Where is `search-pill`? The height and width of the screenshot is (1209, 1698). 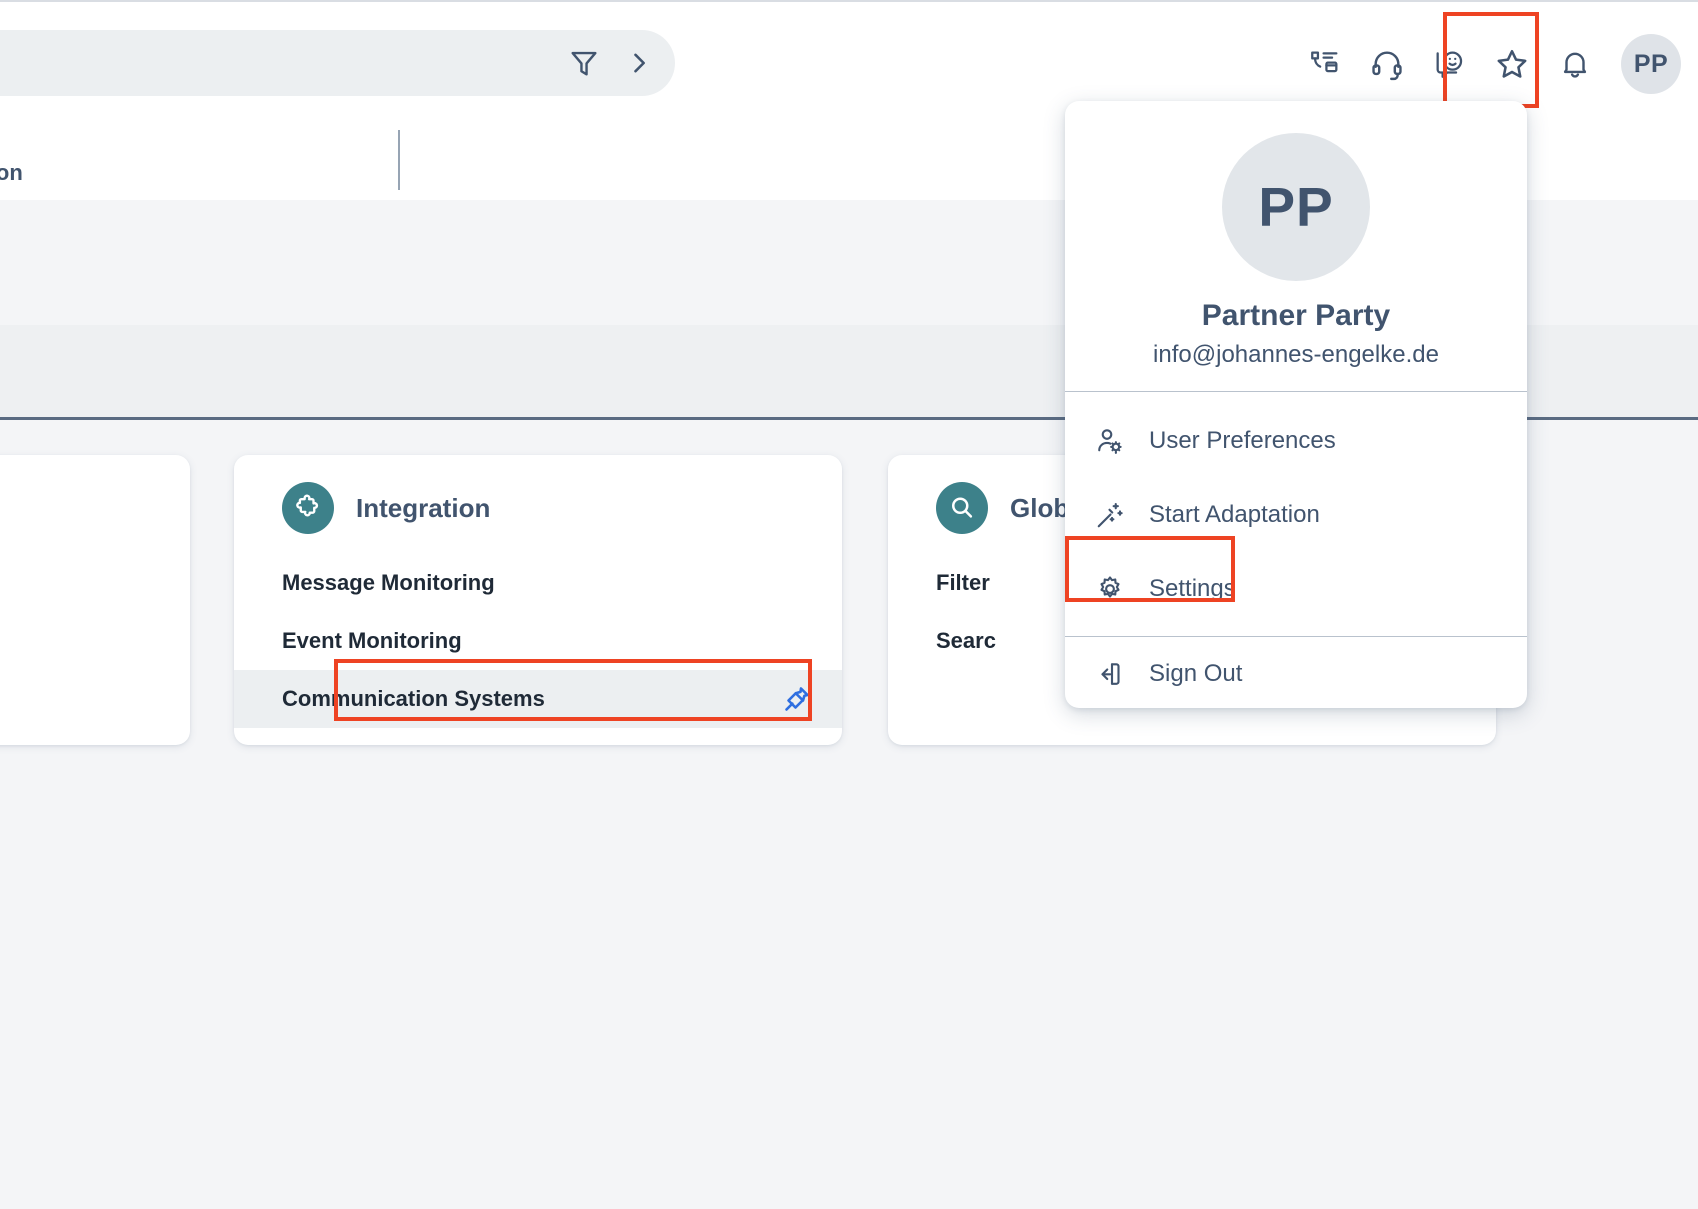 search-pill is located at coordinates (337, 63).